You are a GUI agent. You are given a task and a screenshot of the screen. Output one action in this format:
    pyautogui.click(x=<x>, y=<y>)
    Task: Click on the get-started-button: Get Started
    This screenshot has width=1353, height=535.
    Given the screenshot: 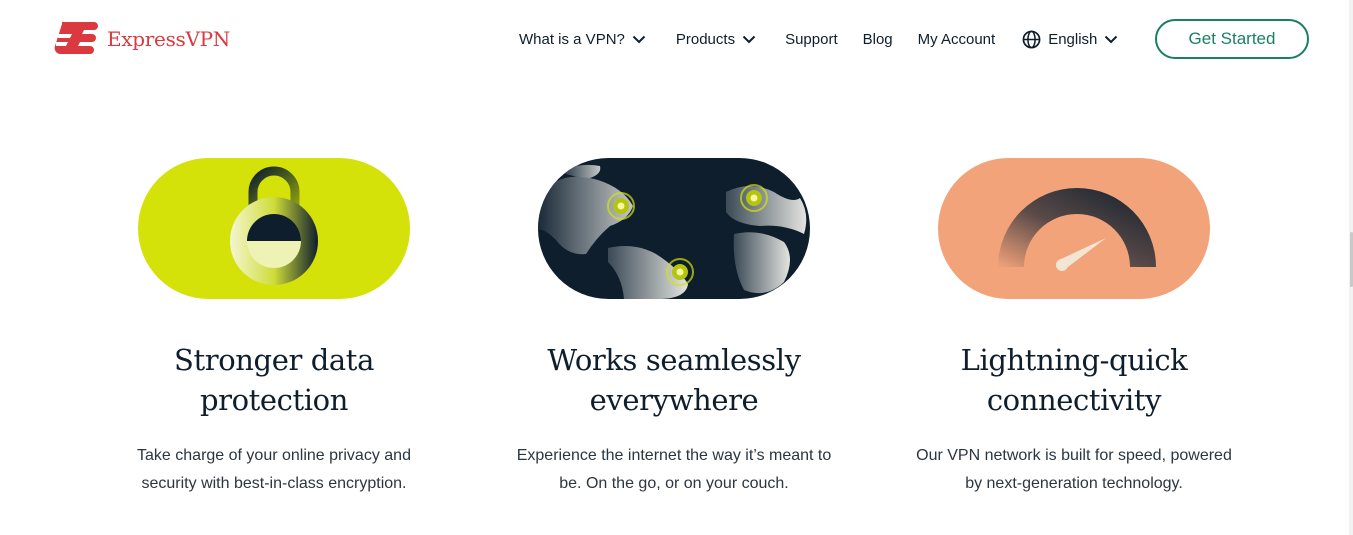 What is the action you would take?
    pyautogui.click(x=1232, y=39)
    